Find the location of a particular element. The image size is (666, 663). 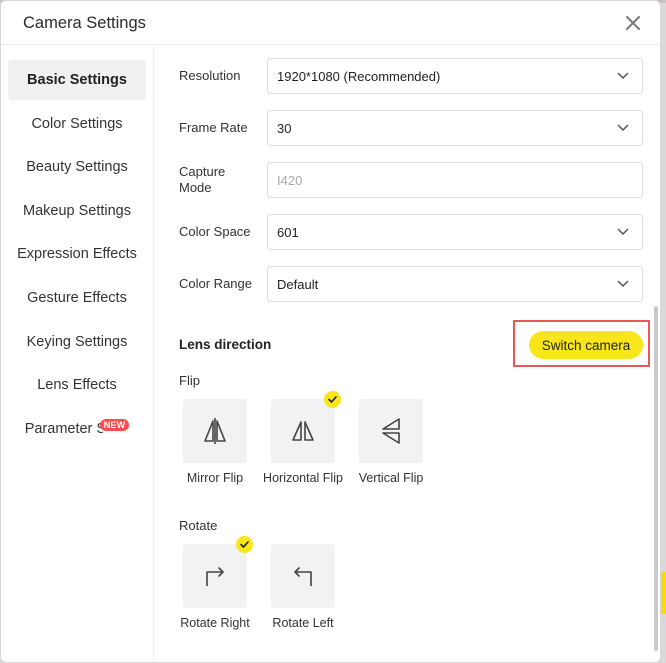

rotate-label: Rotate is located at coordinates (198, 525).